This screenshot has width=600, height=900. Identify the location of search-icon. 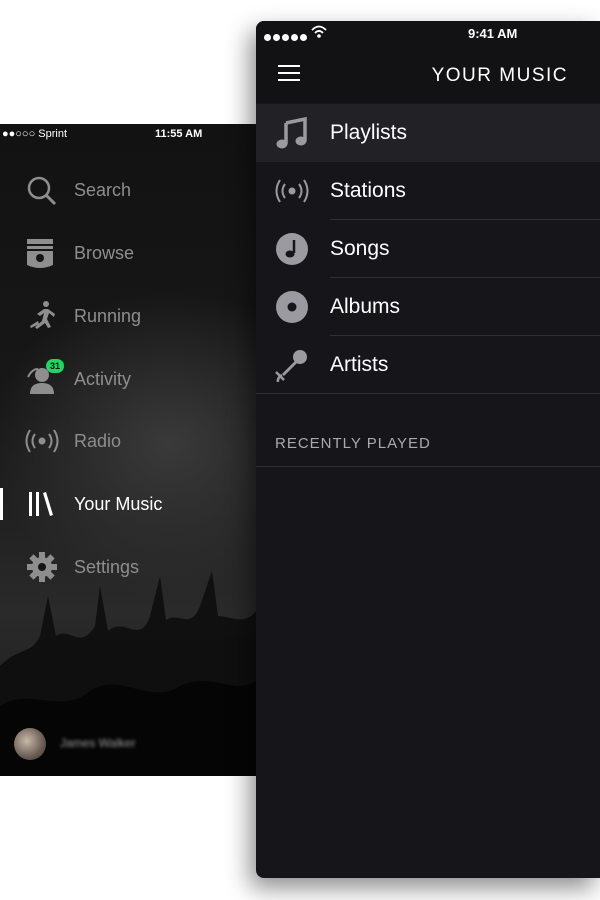
(42, 191).